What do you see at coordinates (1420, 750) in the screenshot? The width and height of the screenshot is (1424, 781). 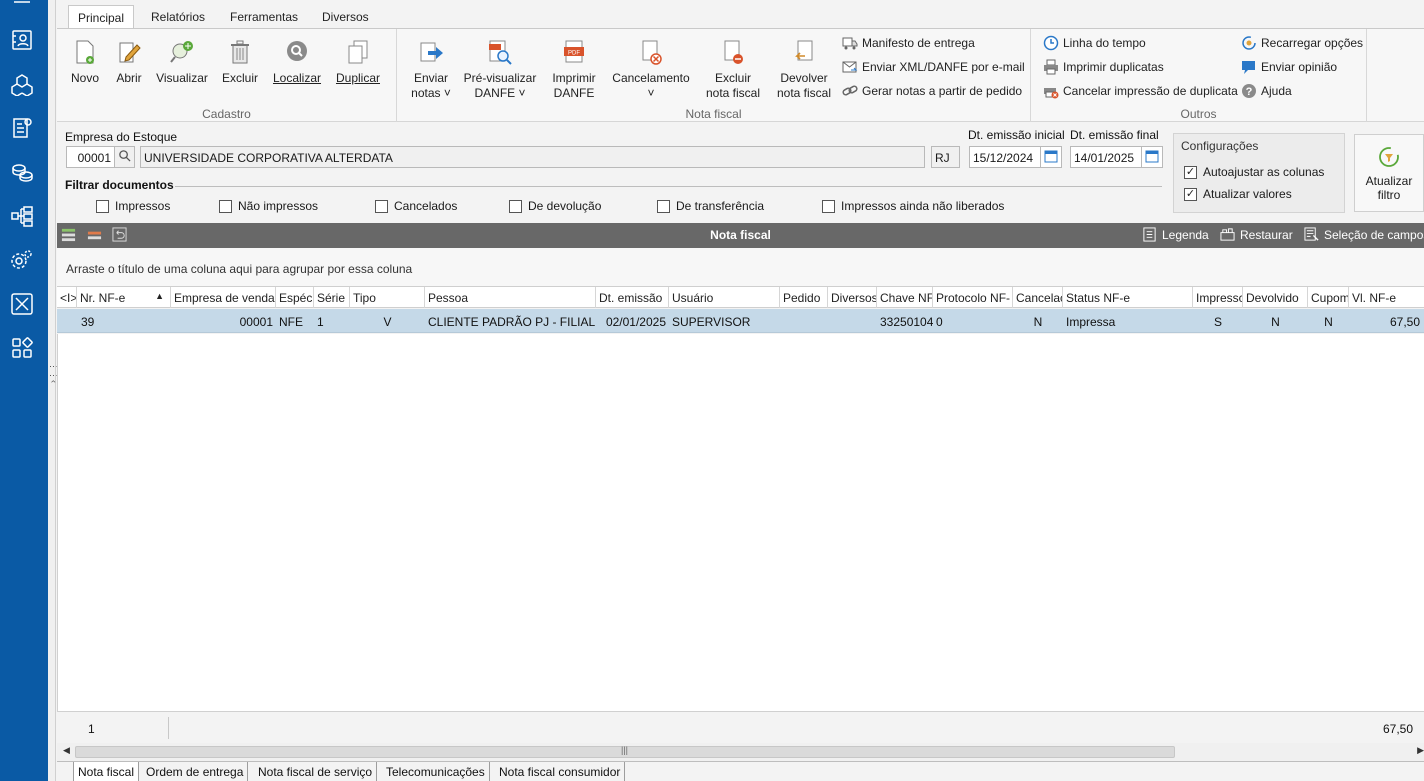 I see `scroll-right-icon: ▶` at bounding box center [1420, 750].